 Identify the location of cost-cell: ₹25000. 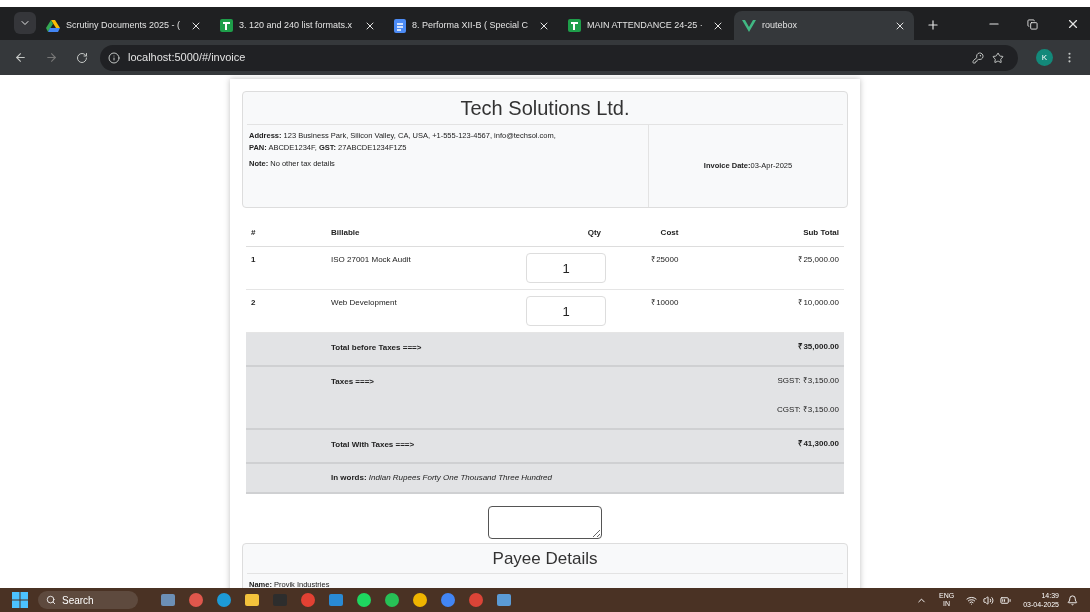
(645, 268).